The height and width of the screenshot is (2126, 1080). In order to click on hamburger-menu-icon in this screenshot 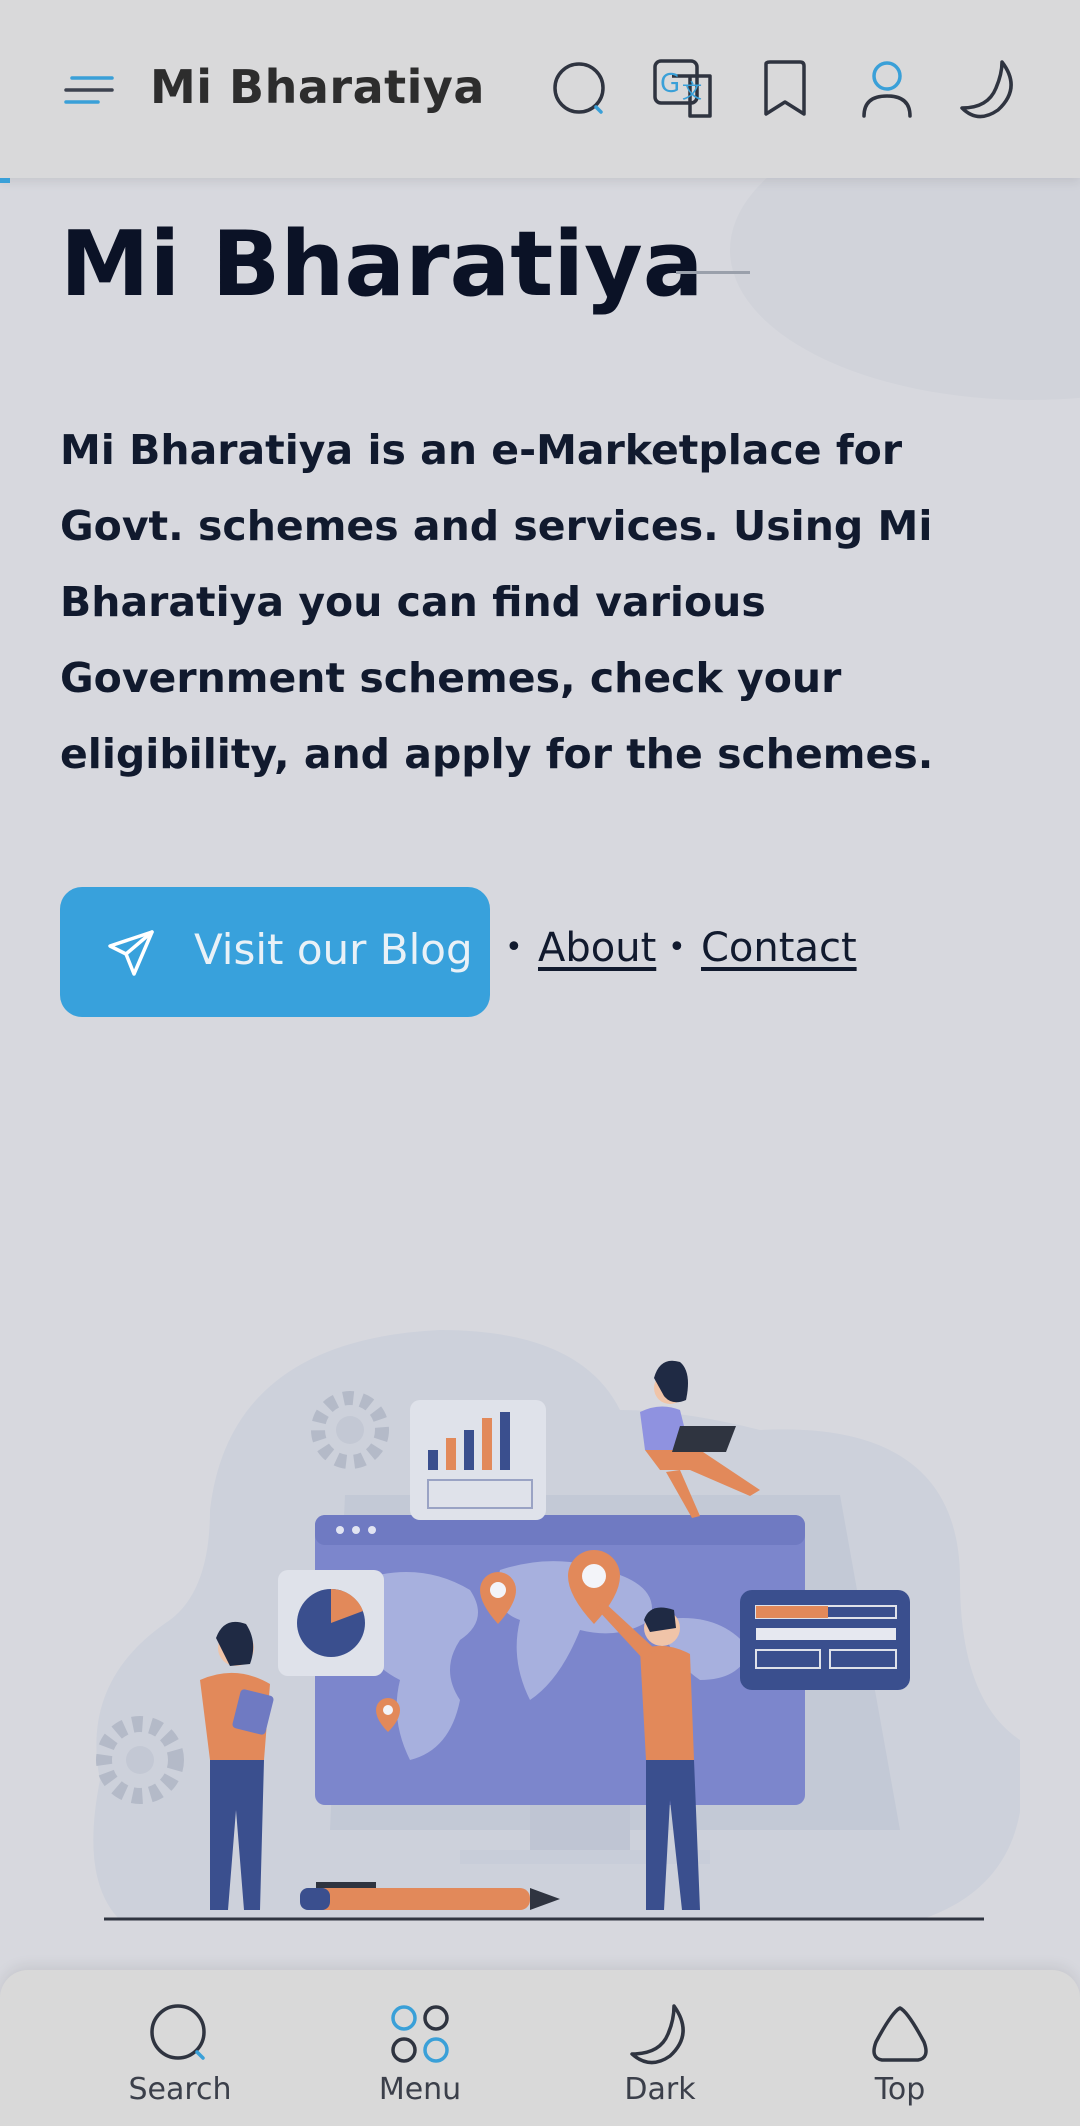, I will do `click(89, 90)`.